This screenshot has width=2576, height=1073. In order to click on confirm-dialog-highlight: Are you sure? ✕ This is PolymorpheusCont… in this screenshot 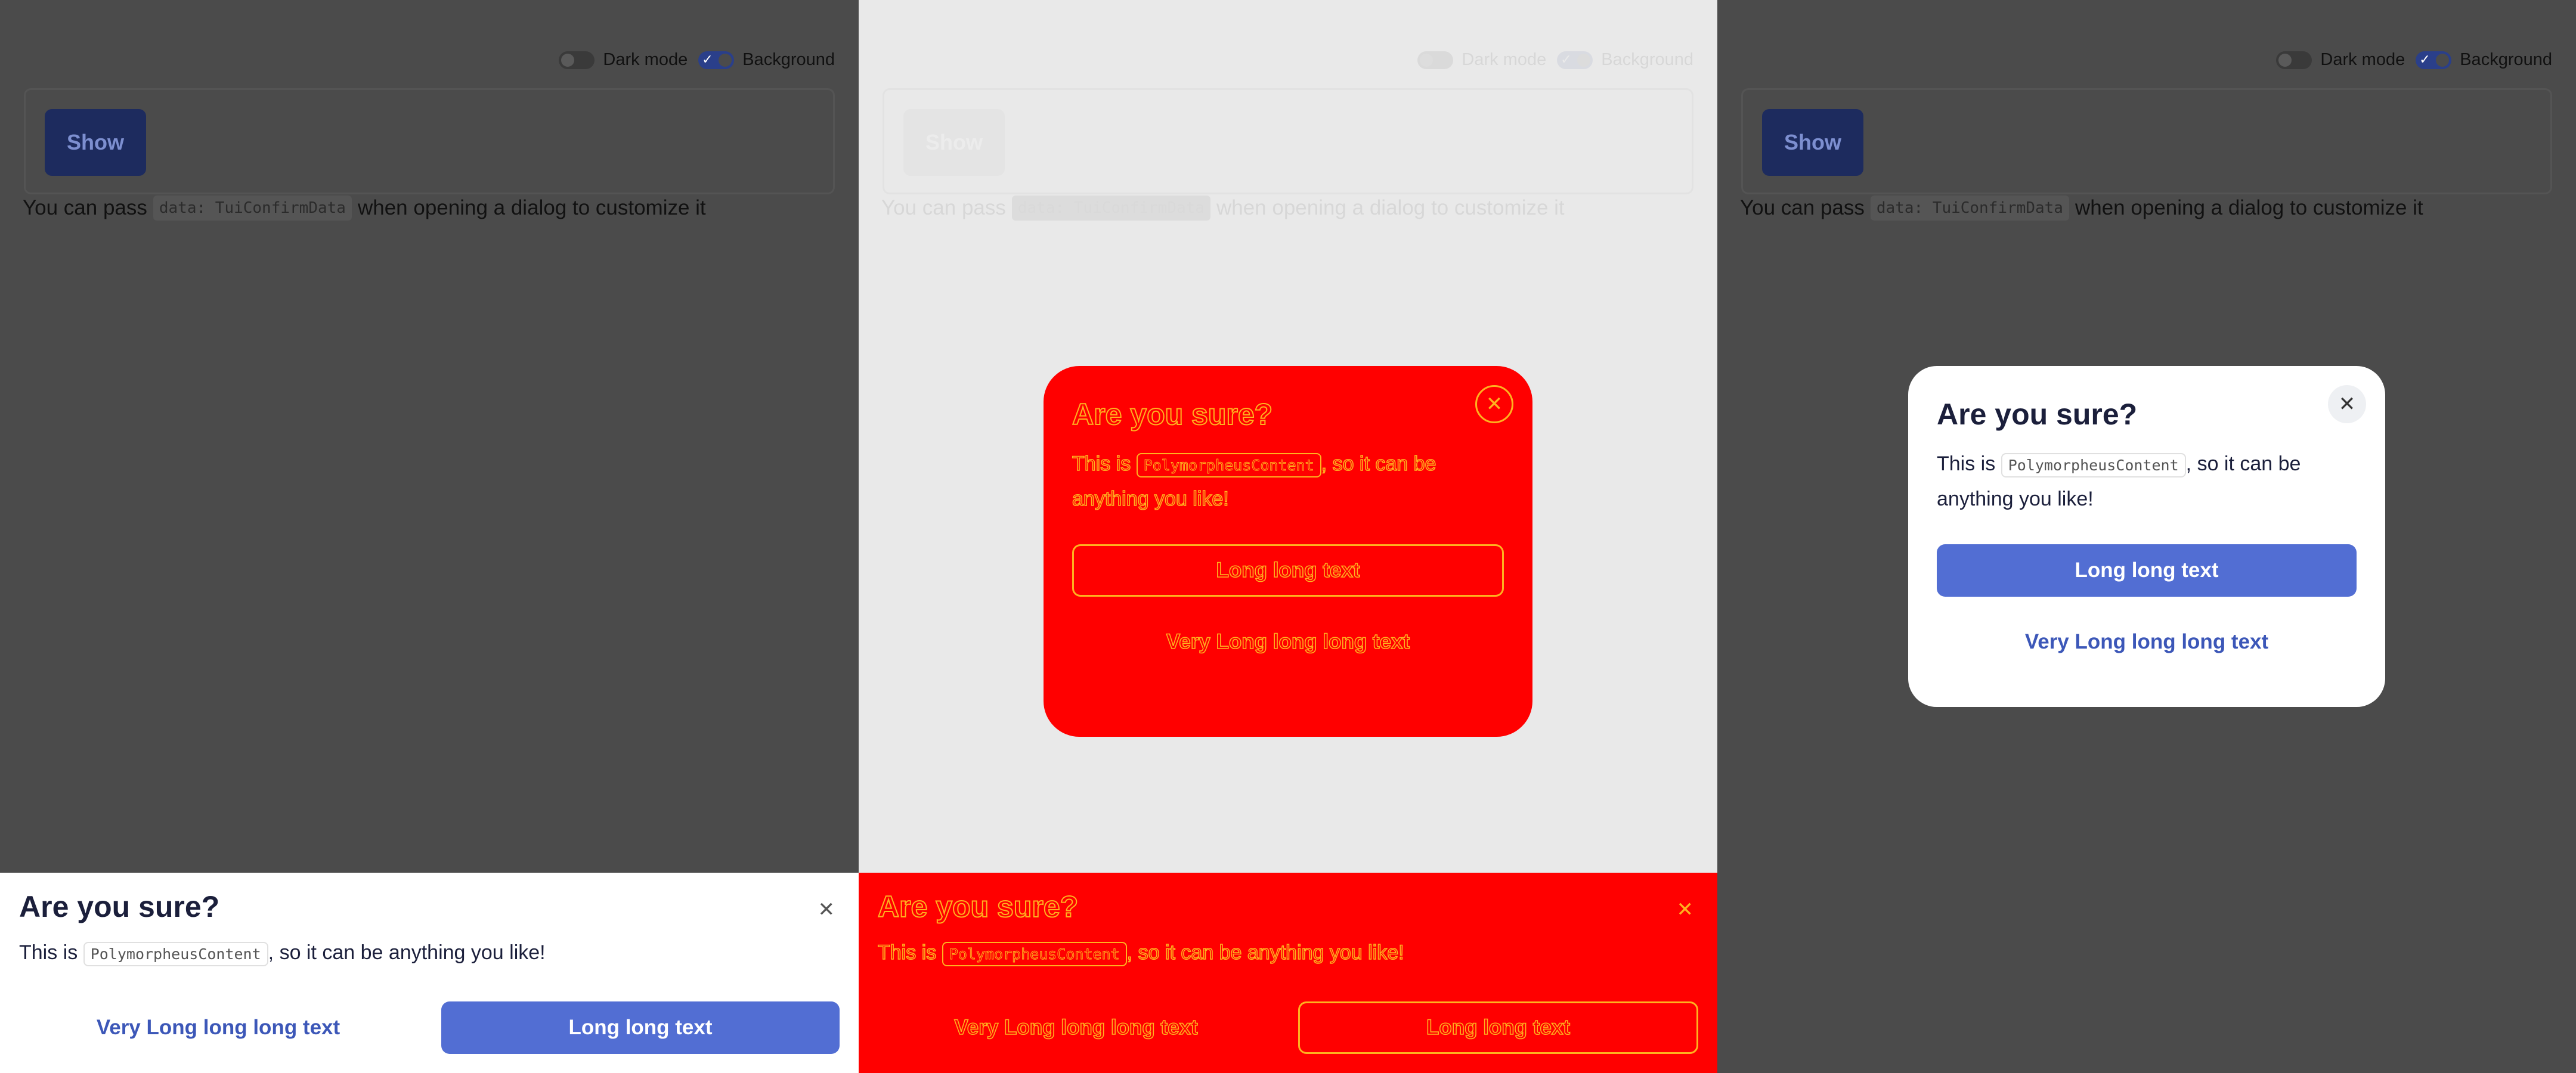, I will do `click(1288, 551)`.